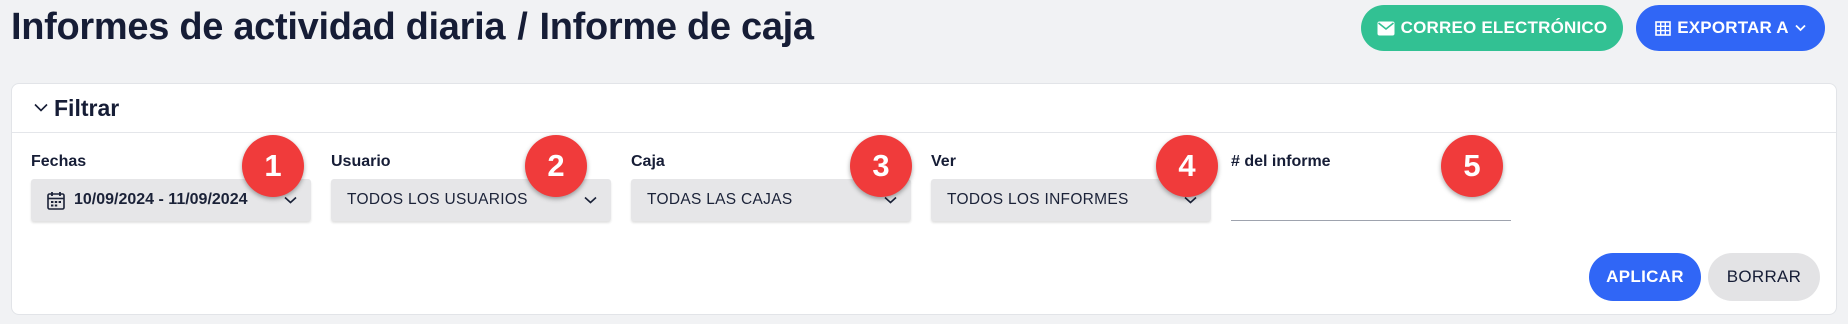  What do you see at coordinates (1764, 277) in the screenshot?
I see `clear-button: BORRAR` at bounding box center [1764, 277].